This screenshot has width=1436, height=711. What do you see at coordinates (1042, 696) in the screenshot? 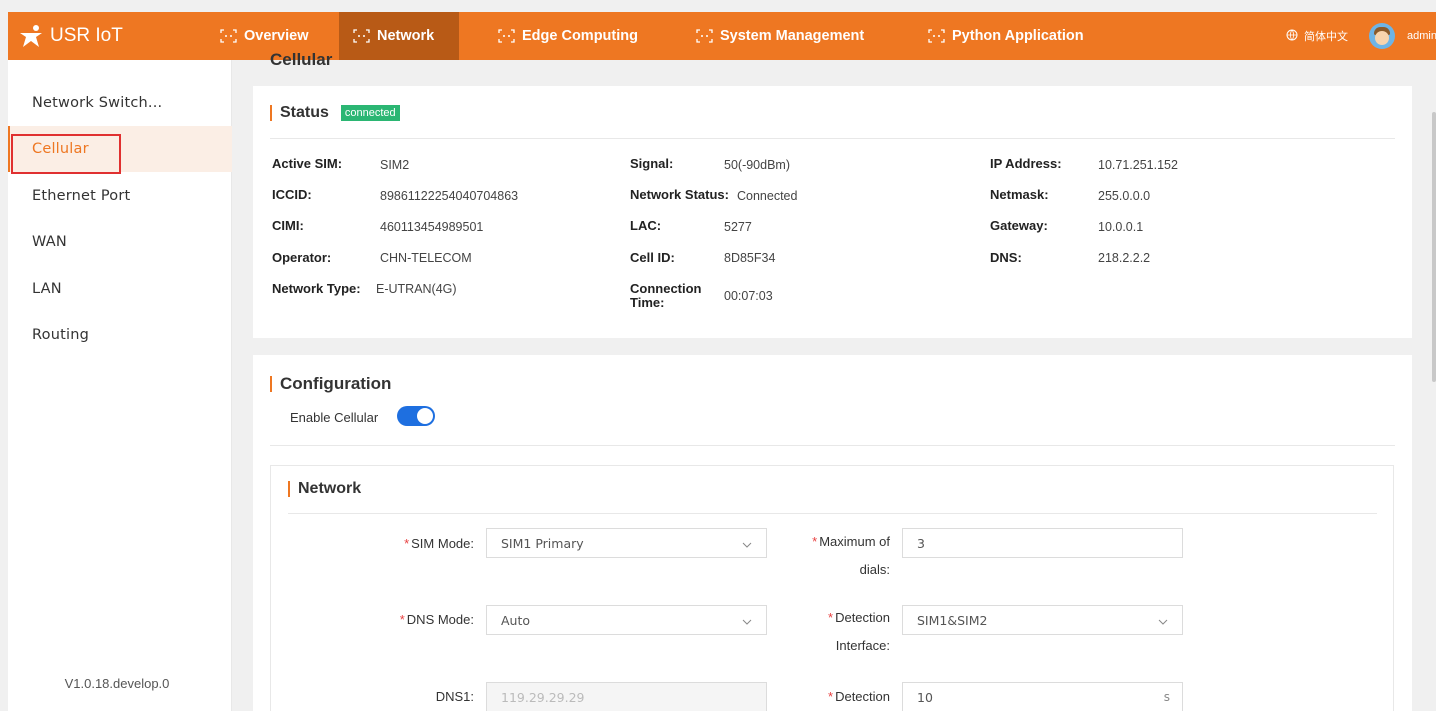
I see `detection-input: 10 s` at bounding box center [1042, 696].